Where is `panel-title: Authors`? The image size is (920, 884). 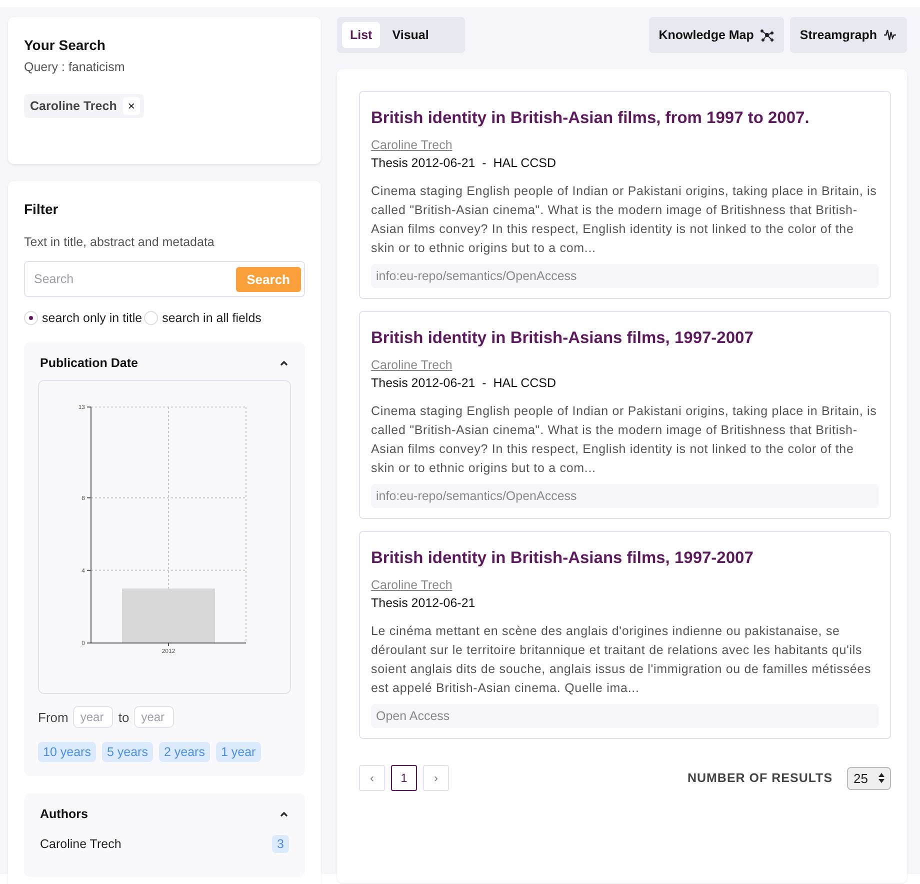
panel-title: Authors is located at coordinates (64, 814).